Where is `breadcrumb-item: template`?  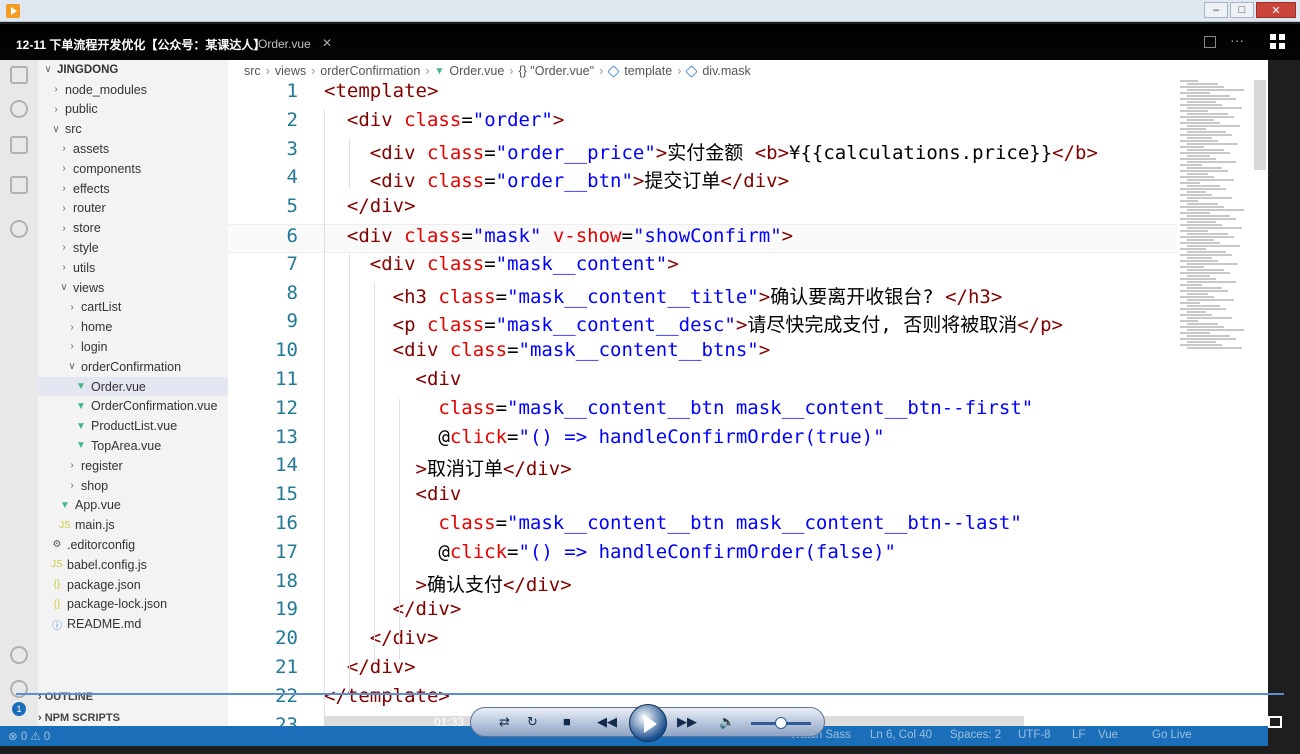
breadcrumb-item: template is located at coordinates (648, 71).